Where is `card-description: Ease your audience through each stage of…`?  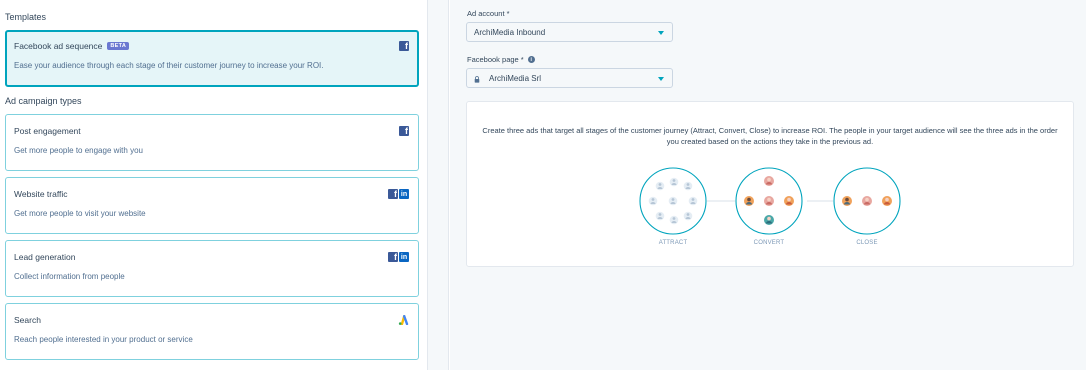
card-description: Ease your audience through each stage of… is located at coordinates (169, 65).